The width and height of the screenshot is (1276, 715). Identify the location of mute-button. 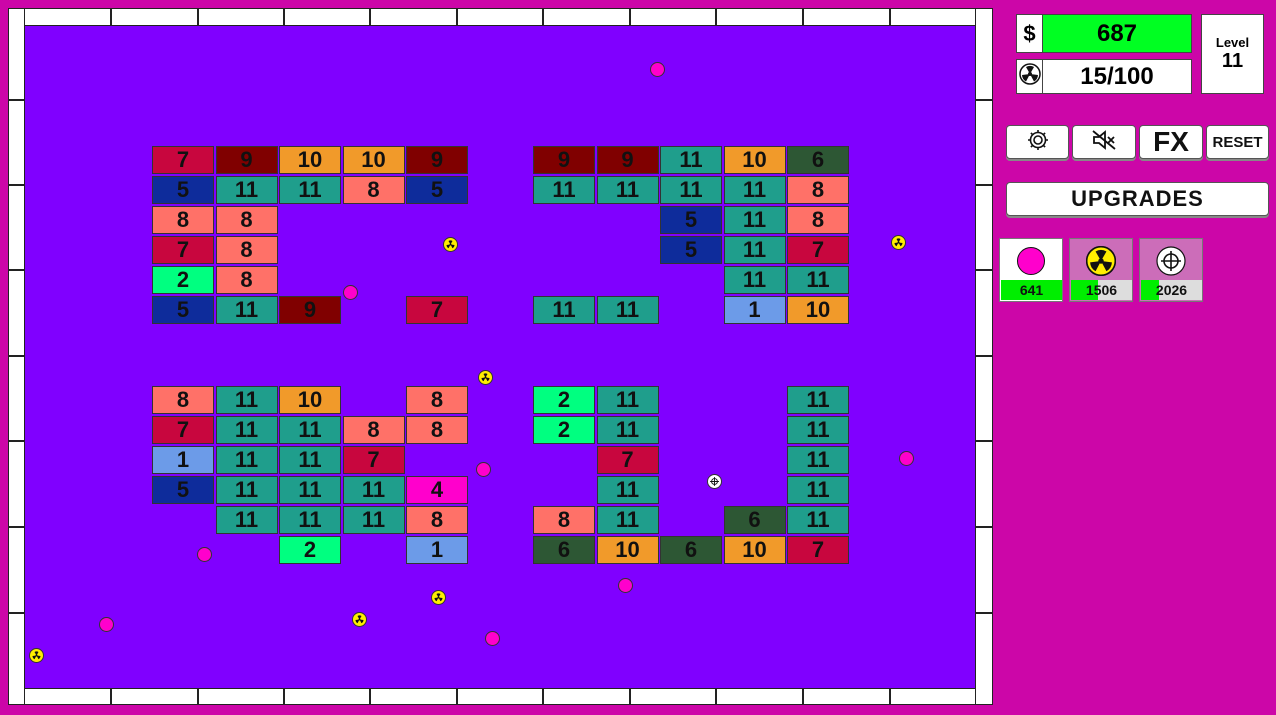
(1104, 142).